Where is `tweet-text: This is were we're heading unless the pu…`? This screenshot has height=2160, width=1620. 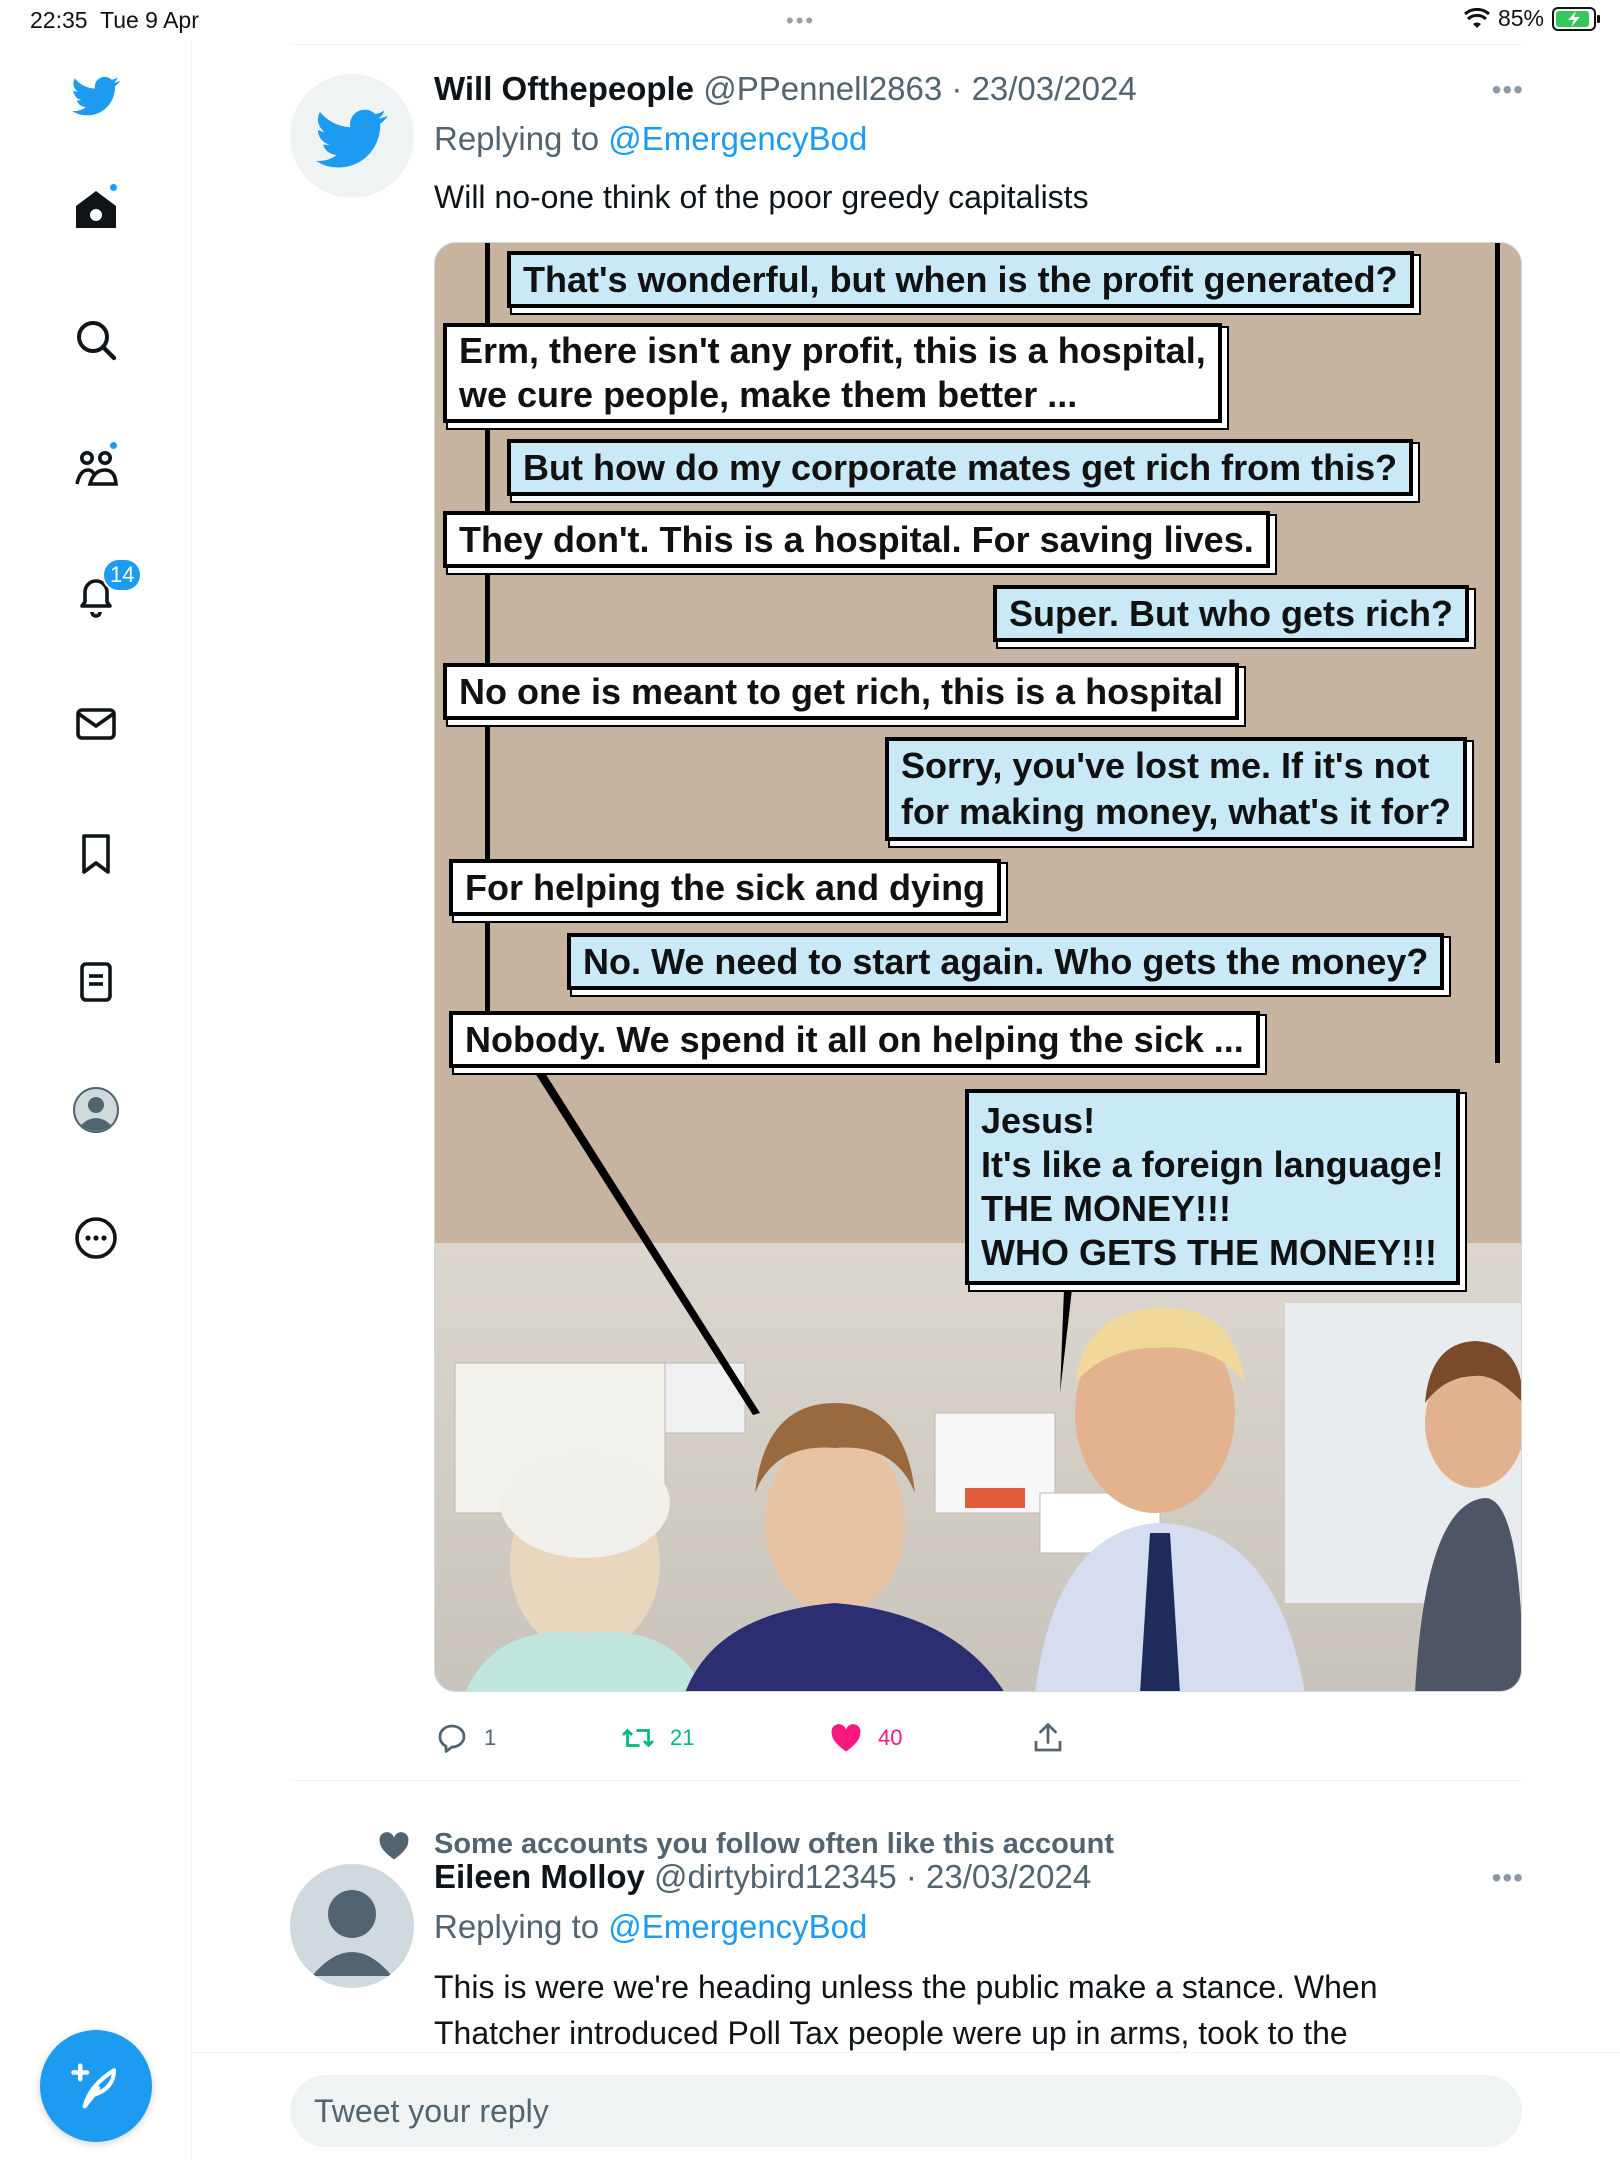
tweet-text: This is were we're heading unless the pu… is located at coordinates (974, 2010).